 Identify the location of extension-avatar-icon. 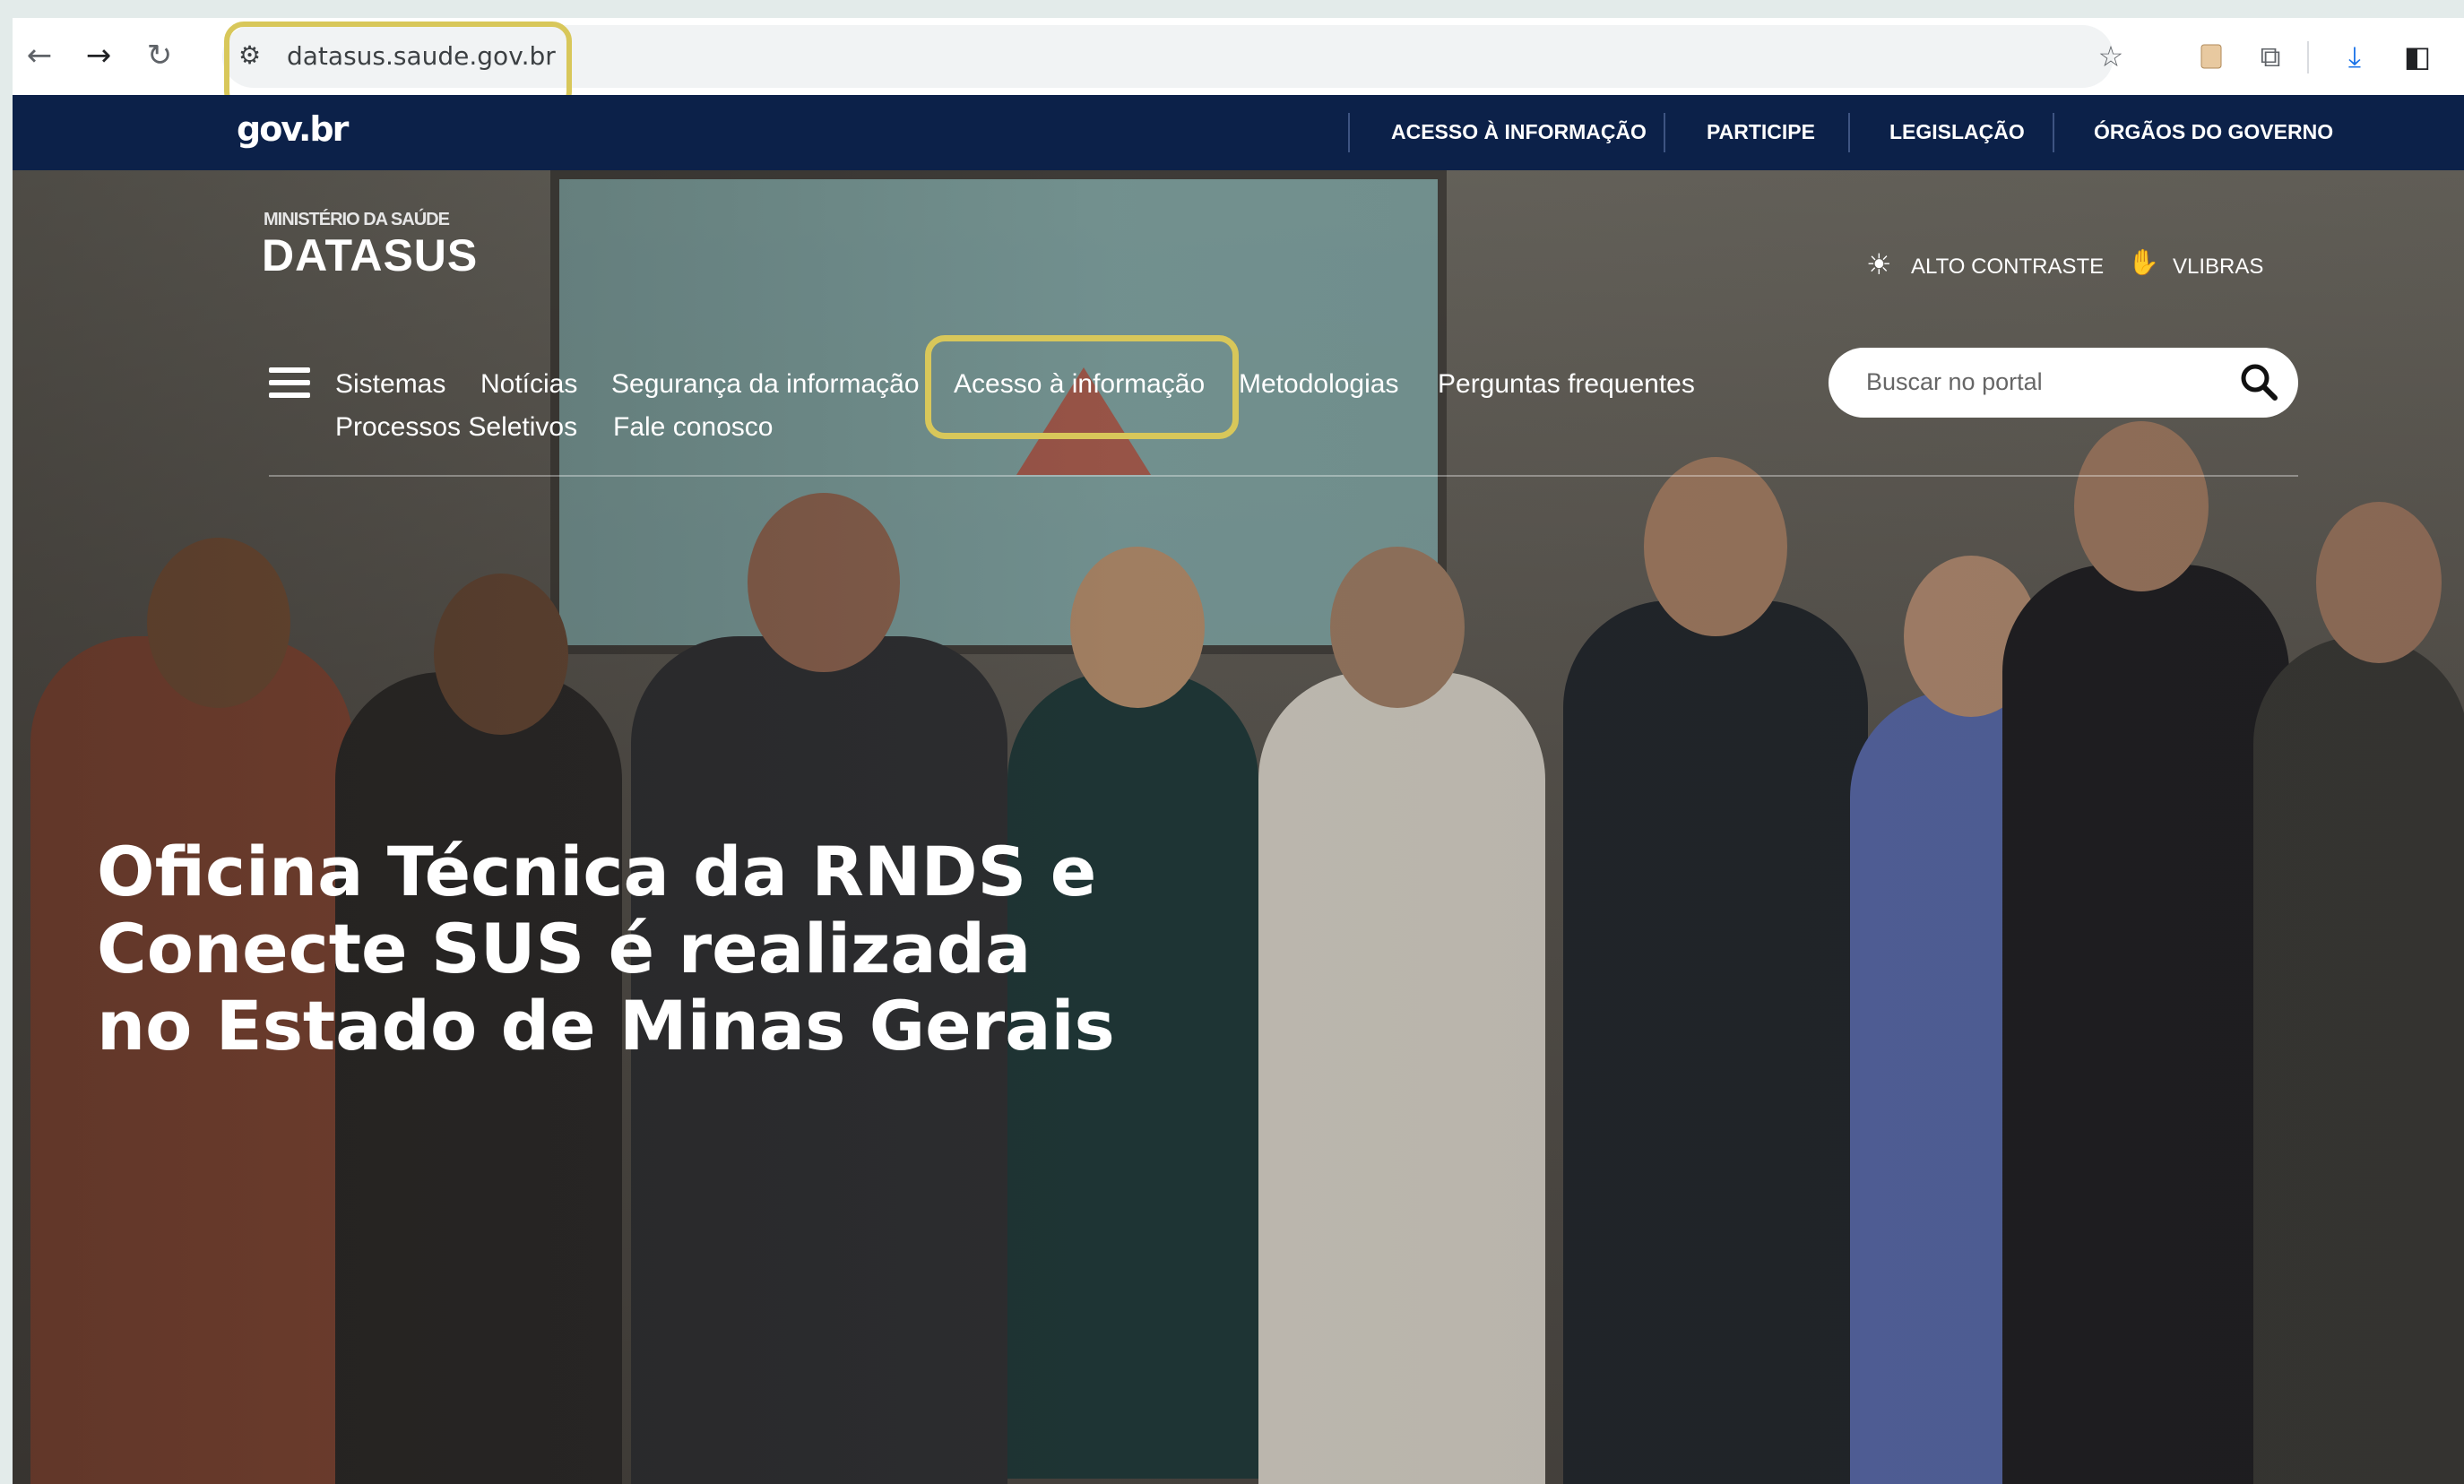
(2211, 56).